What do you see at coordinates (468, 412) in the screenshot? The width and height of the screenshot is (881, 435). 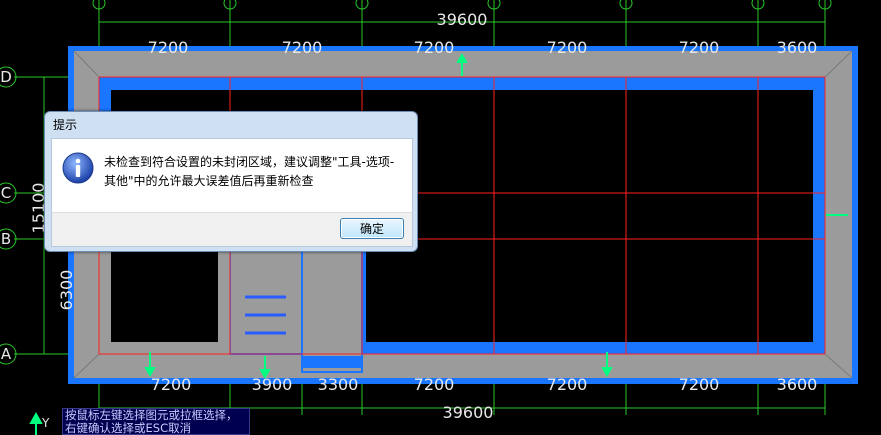 I see `dim-total-bottom: 39600` at bounding box center [468, 412].